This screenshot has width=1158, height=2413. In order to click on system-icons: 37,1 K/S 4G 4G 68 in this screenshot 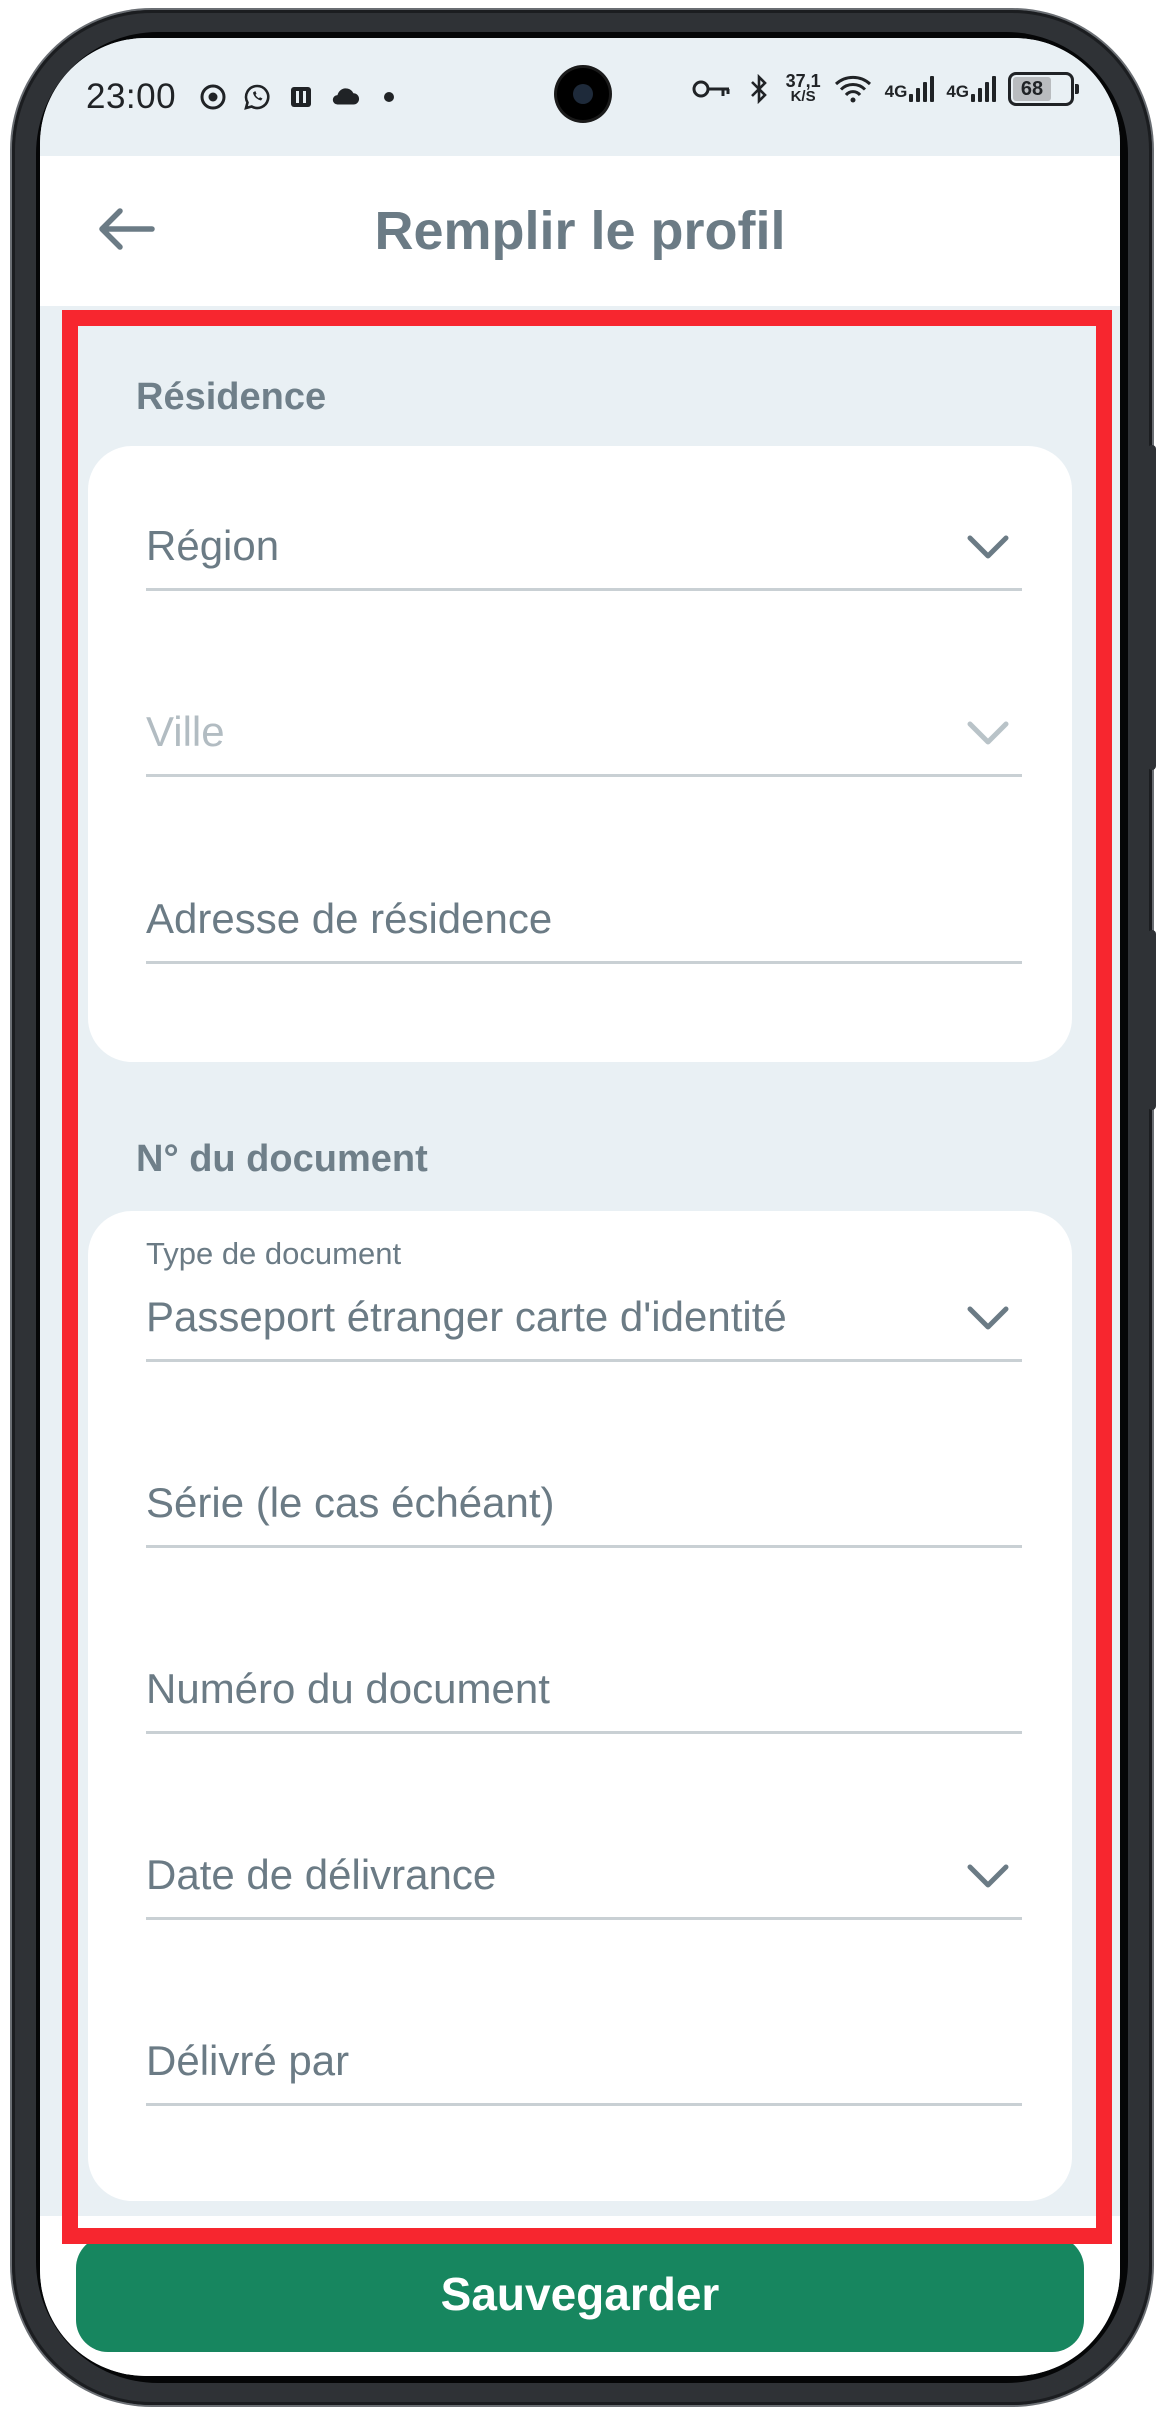, I will do `click(885, 88)`.